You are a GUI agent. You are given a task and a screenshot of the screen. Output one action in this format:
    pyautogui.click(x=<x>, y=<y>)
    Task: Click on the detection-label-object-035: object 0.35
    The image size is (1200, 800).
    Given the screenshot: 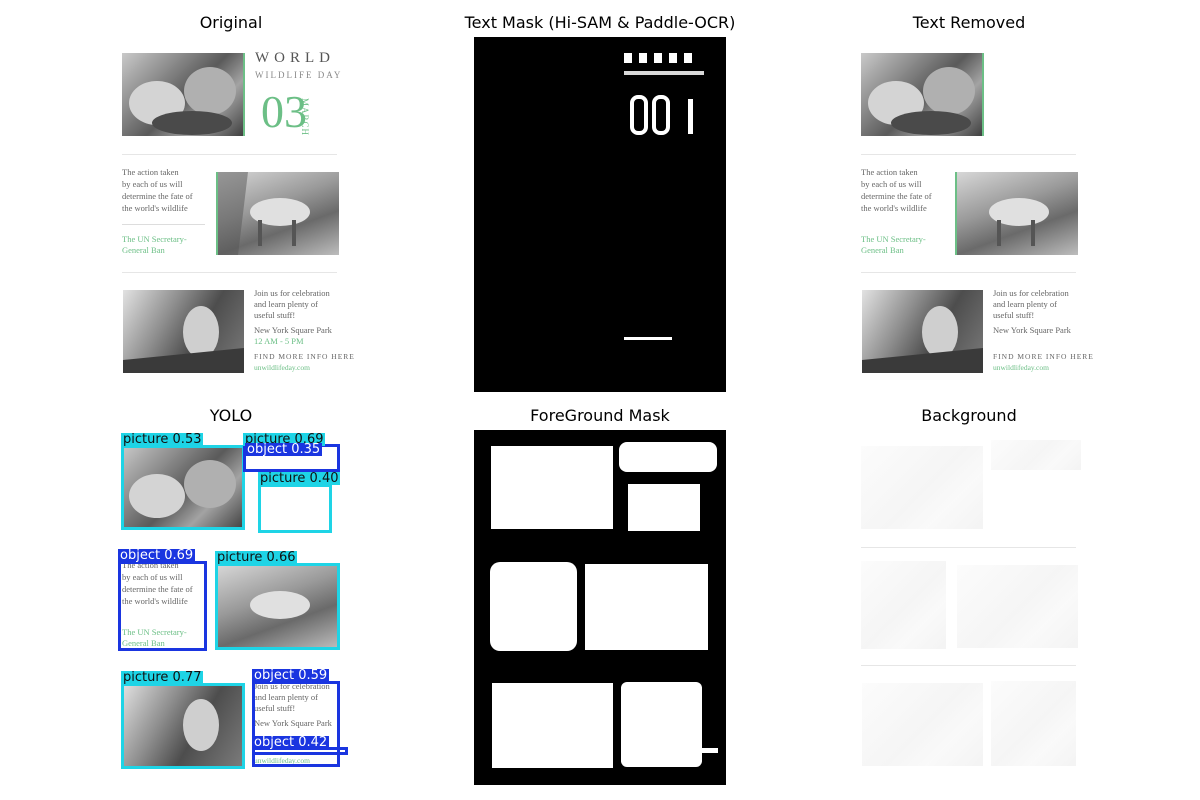 What is the action you would take?
    pyautogui.click(x=284, y=449)
    